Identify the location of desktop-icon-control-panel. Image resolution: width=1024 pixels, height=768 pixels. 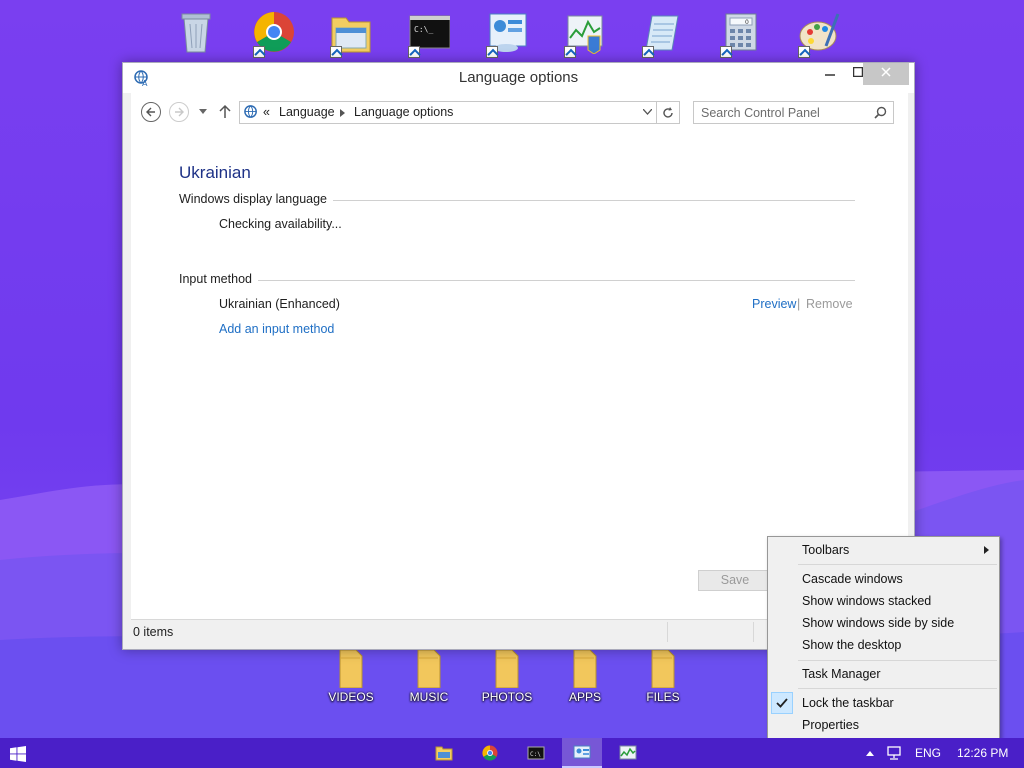
(504, 32).